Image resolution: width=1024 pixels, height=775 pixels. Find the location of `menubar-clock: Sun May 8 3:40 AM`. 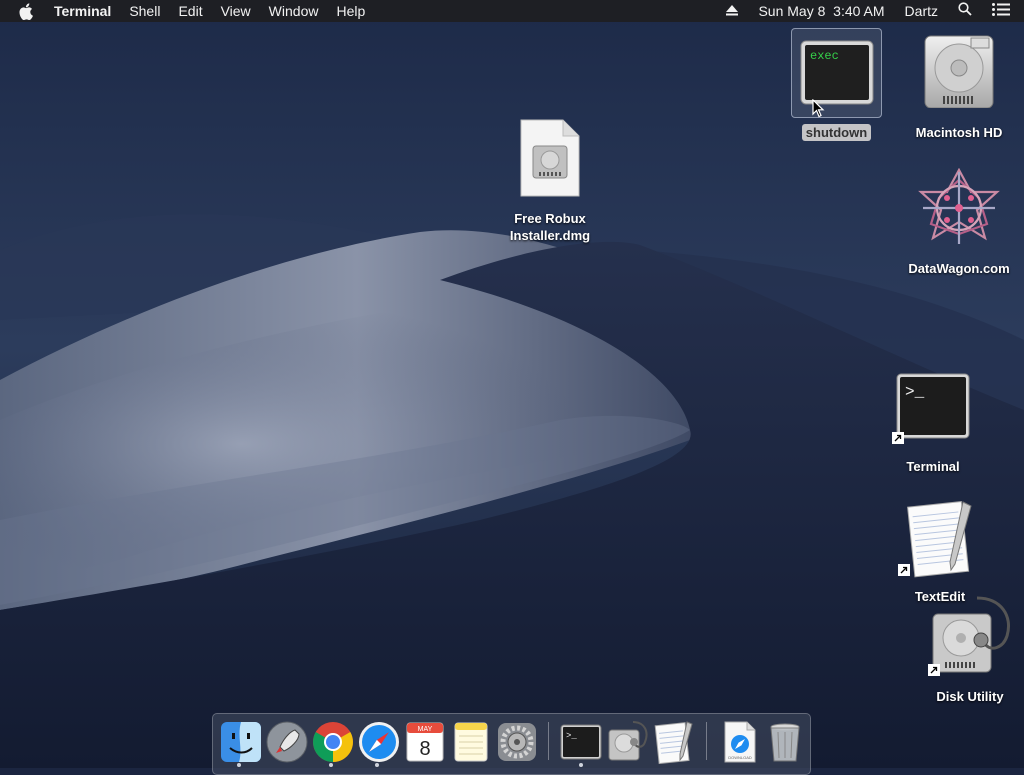

menubar-clock: Sun May 8 3:40 AM is located at coordinates (821, 11).